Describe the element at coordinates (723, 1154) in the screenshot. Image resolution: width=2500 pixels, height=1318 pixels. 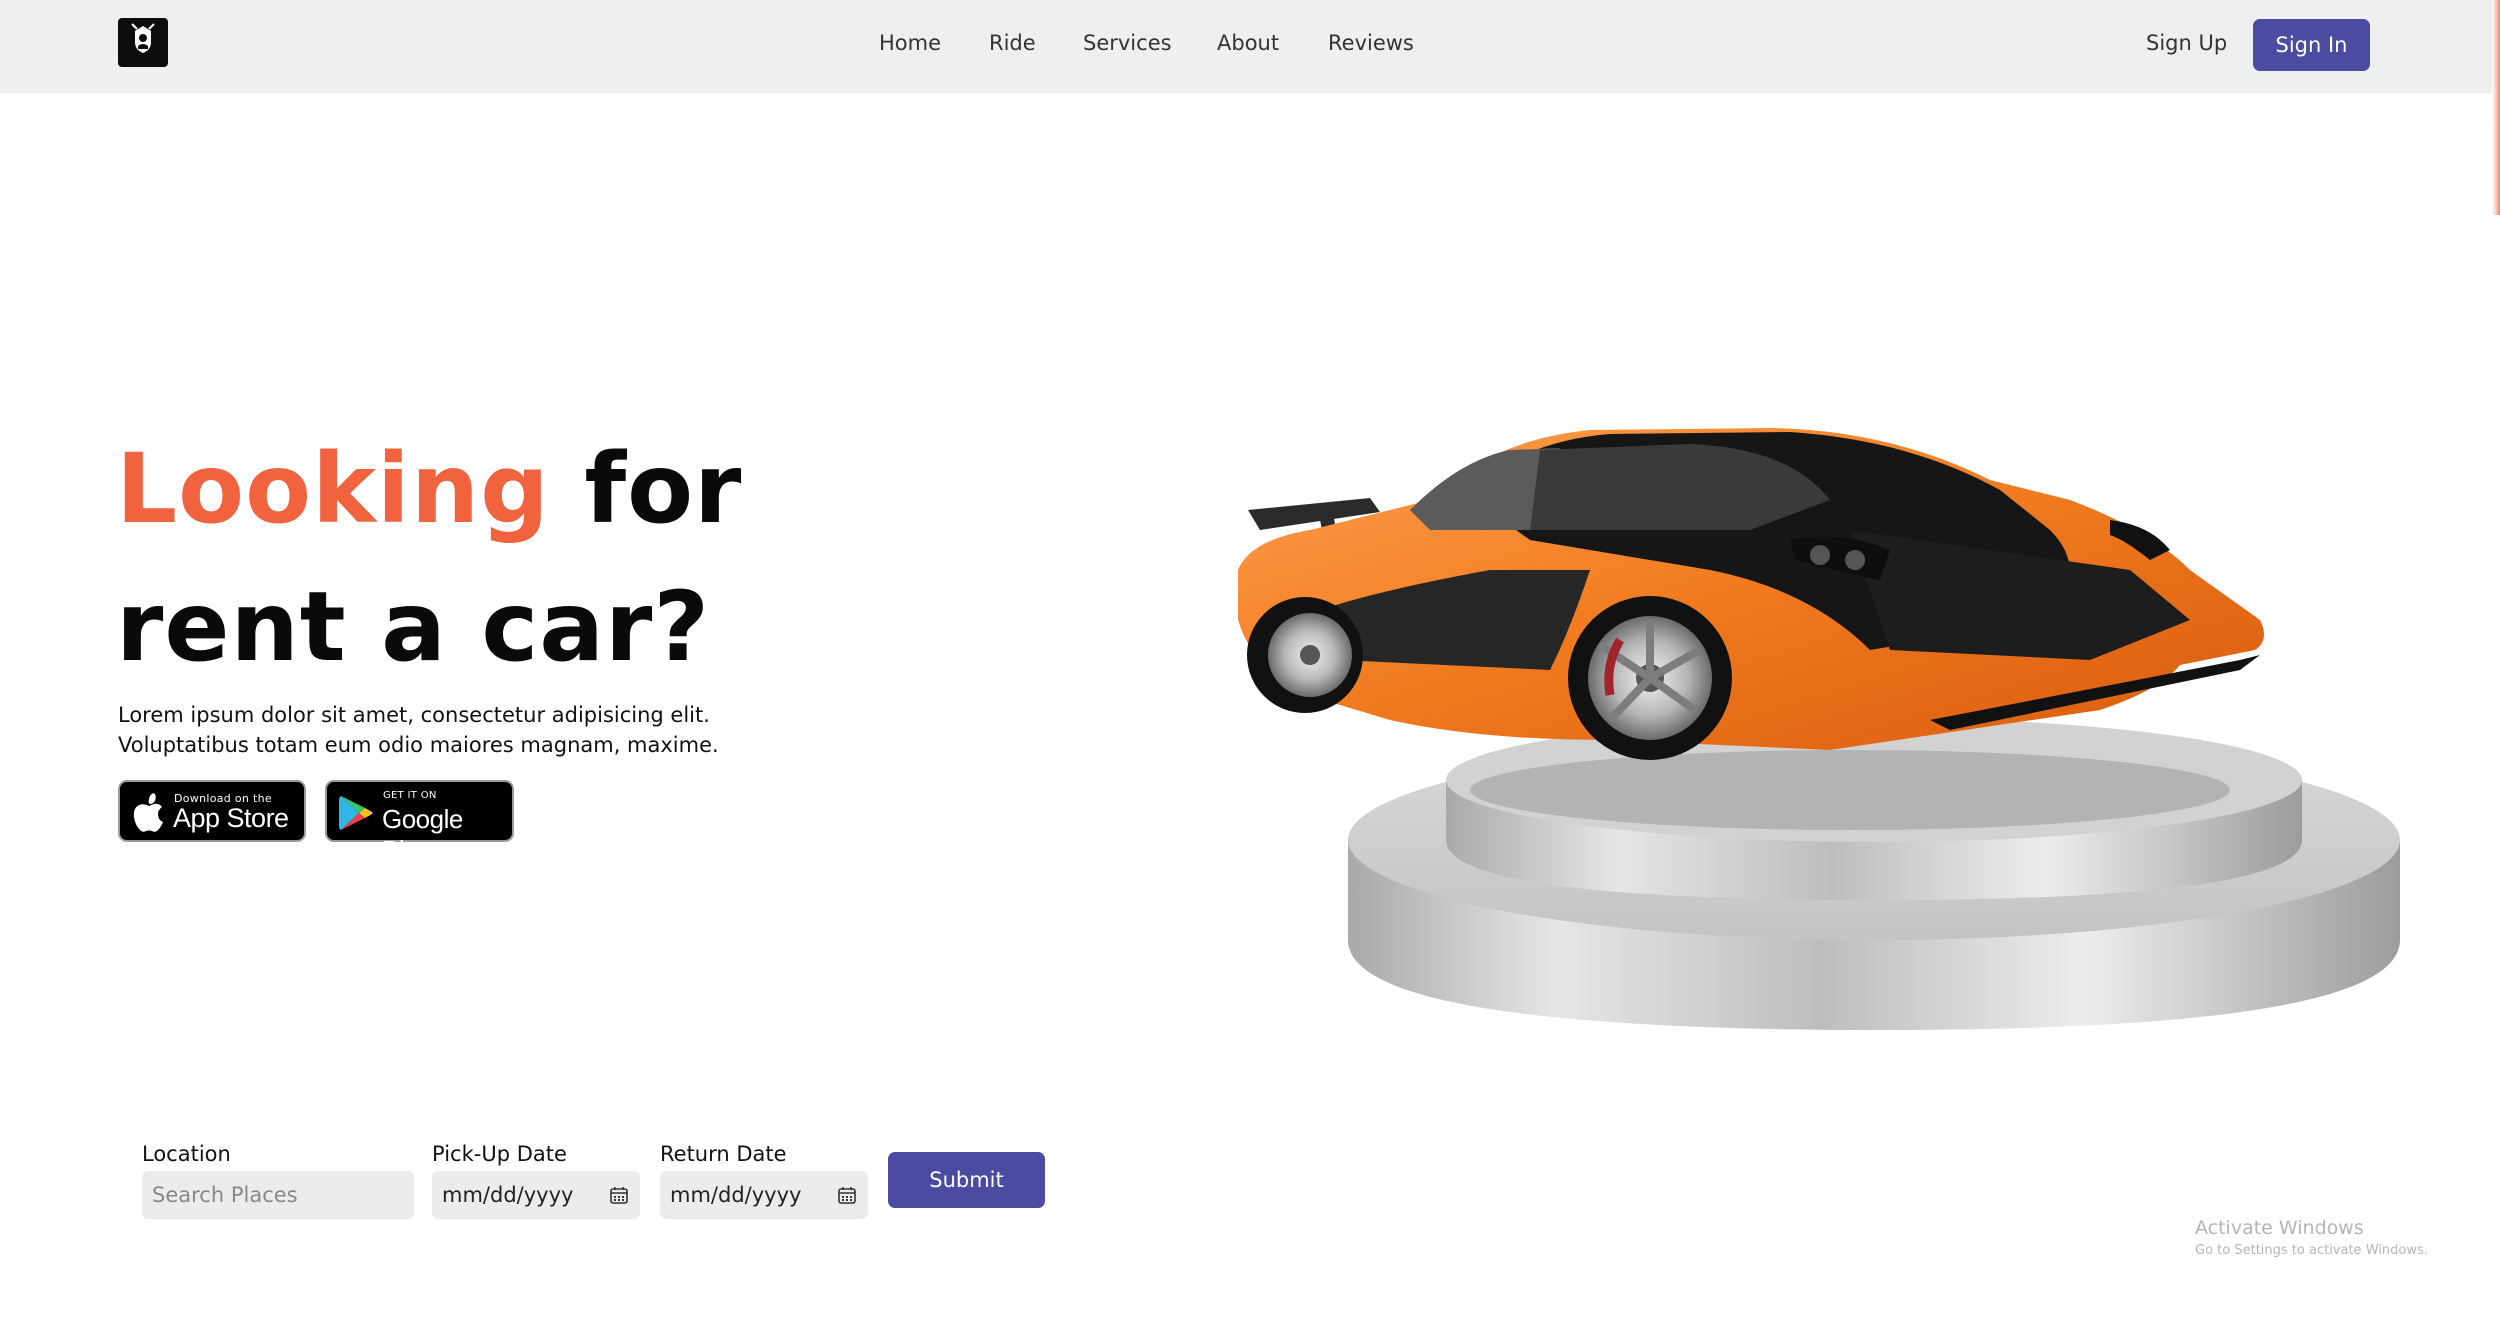
I see `return-date-label: Return Date` at that location.